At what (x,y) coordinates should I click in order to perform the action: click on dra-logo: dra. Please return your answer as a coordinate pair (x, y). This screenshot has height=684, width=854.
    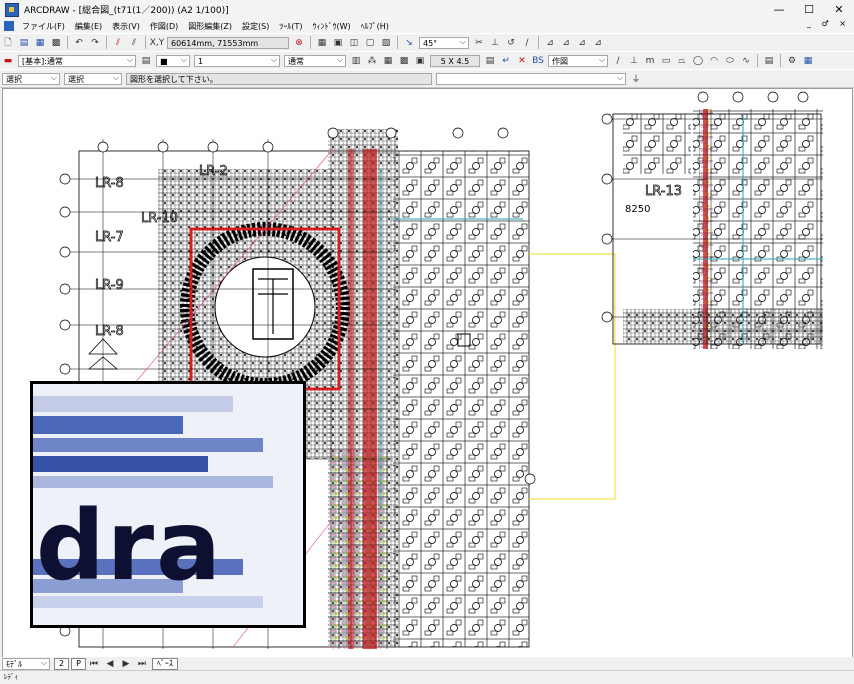
    Looking at the image, I should click on (168, 504).